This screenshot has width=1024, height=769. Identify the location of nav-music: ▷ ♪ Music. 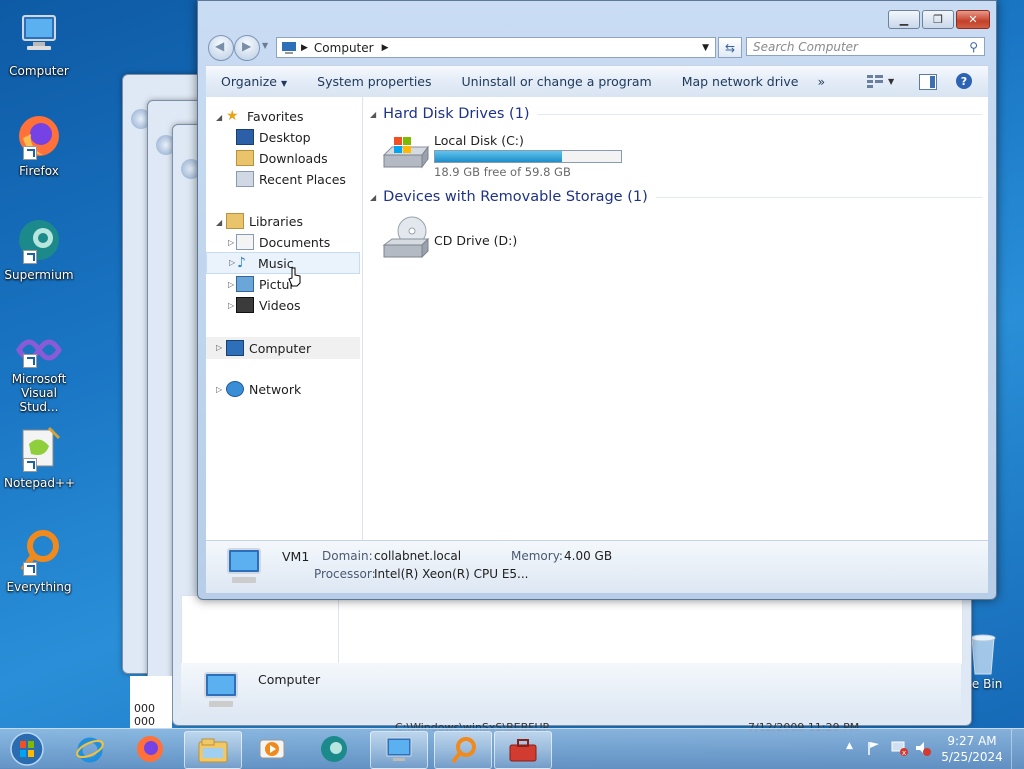
(283, 263).